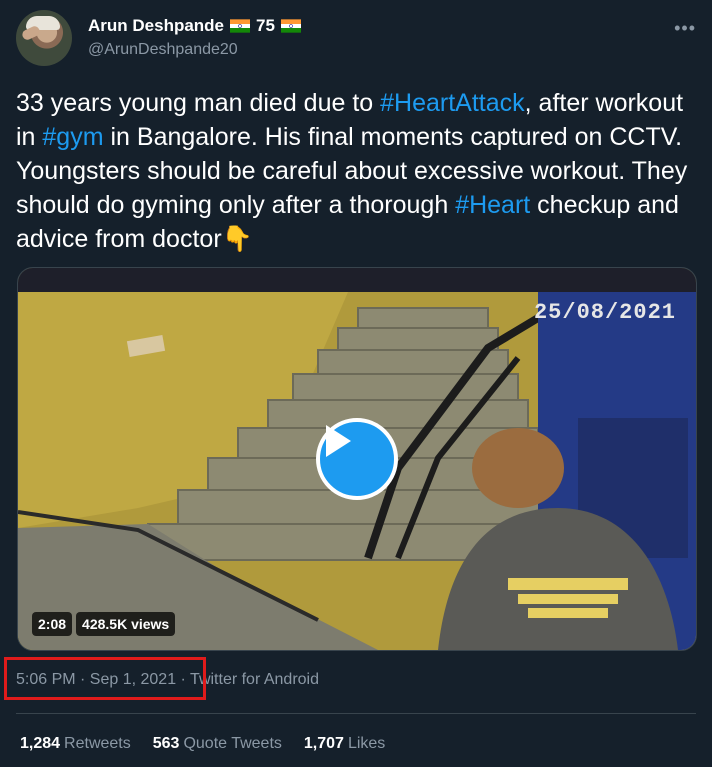  I want to click on hashtag-link: #HeartAttack, so click(452, 103).